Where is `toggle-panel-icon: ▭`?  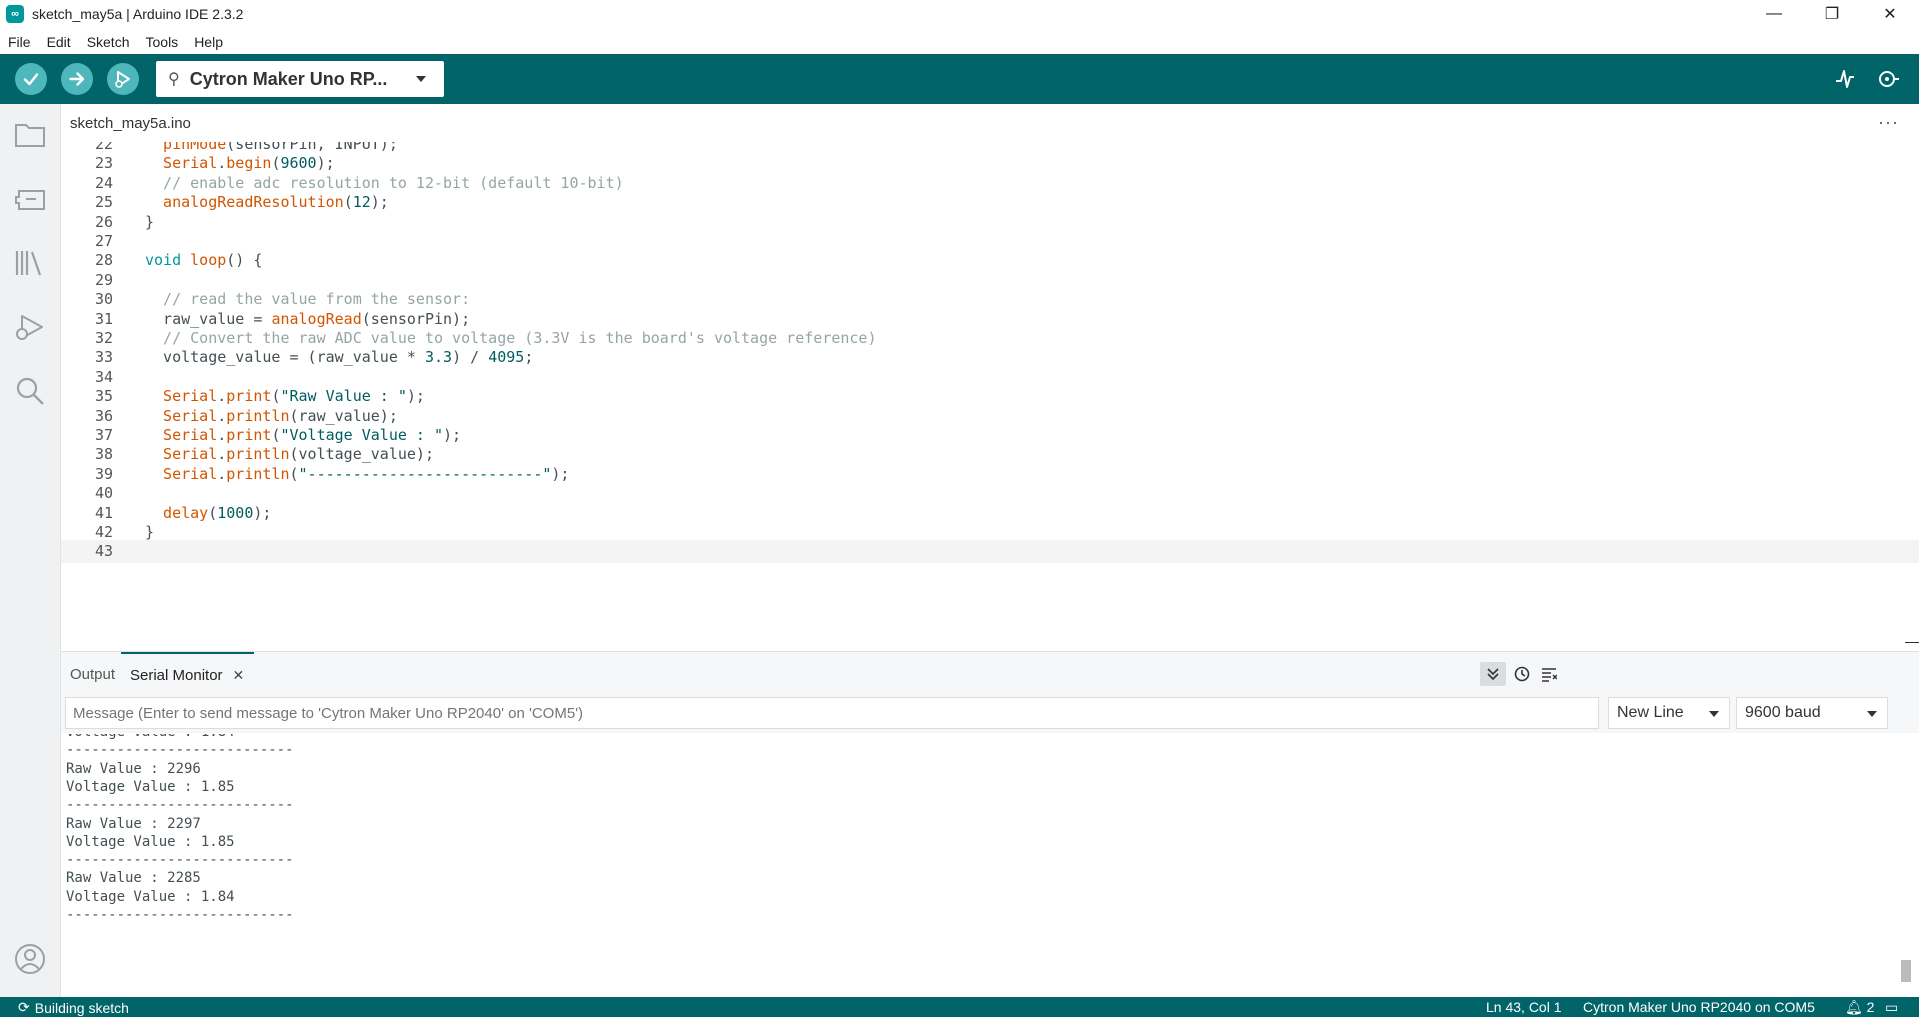
toggle-panel-icon: ▭ is located at coordinates (1891, 1007).